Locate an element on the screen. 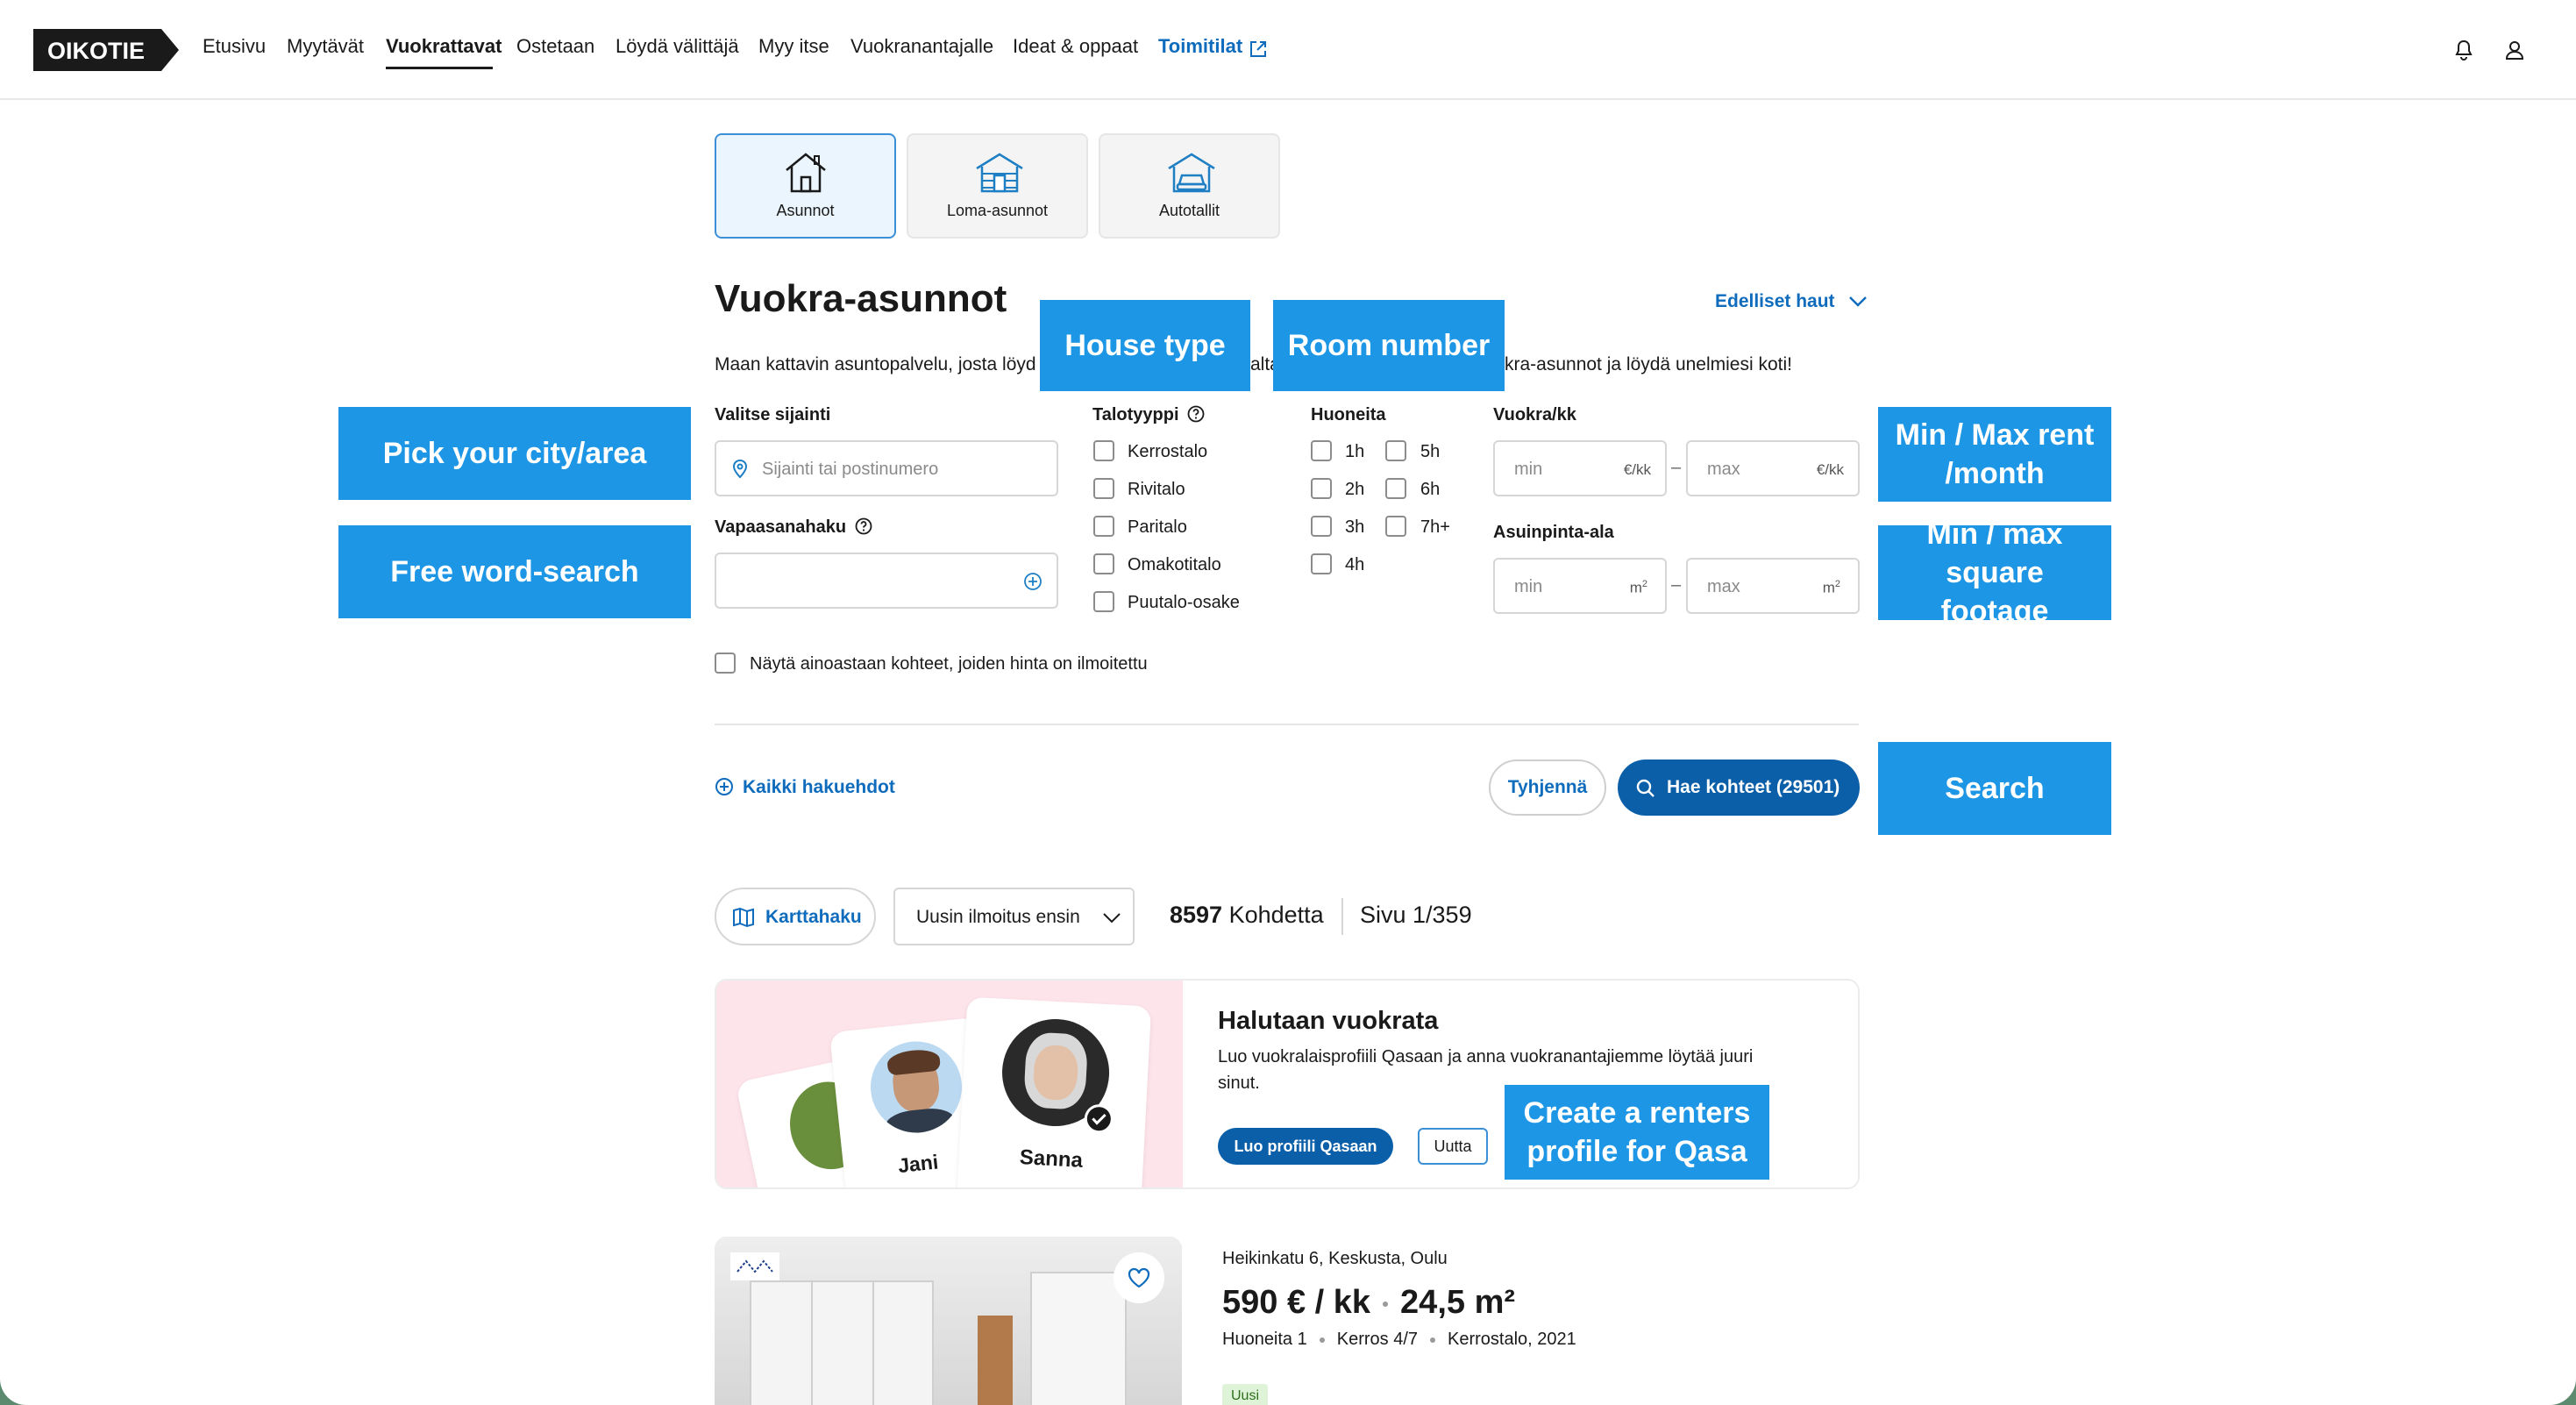 The image size is (2576, 1405). rooms-option: 7h+ is located at coordinates (1435, 527).